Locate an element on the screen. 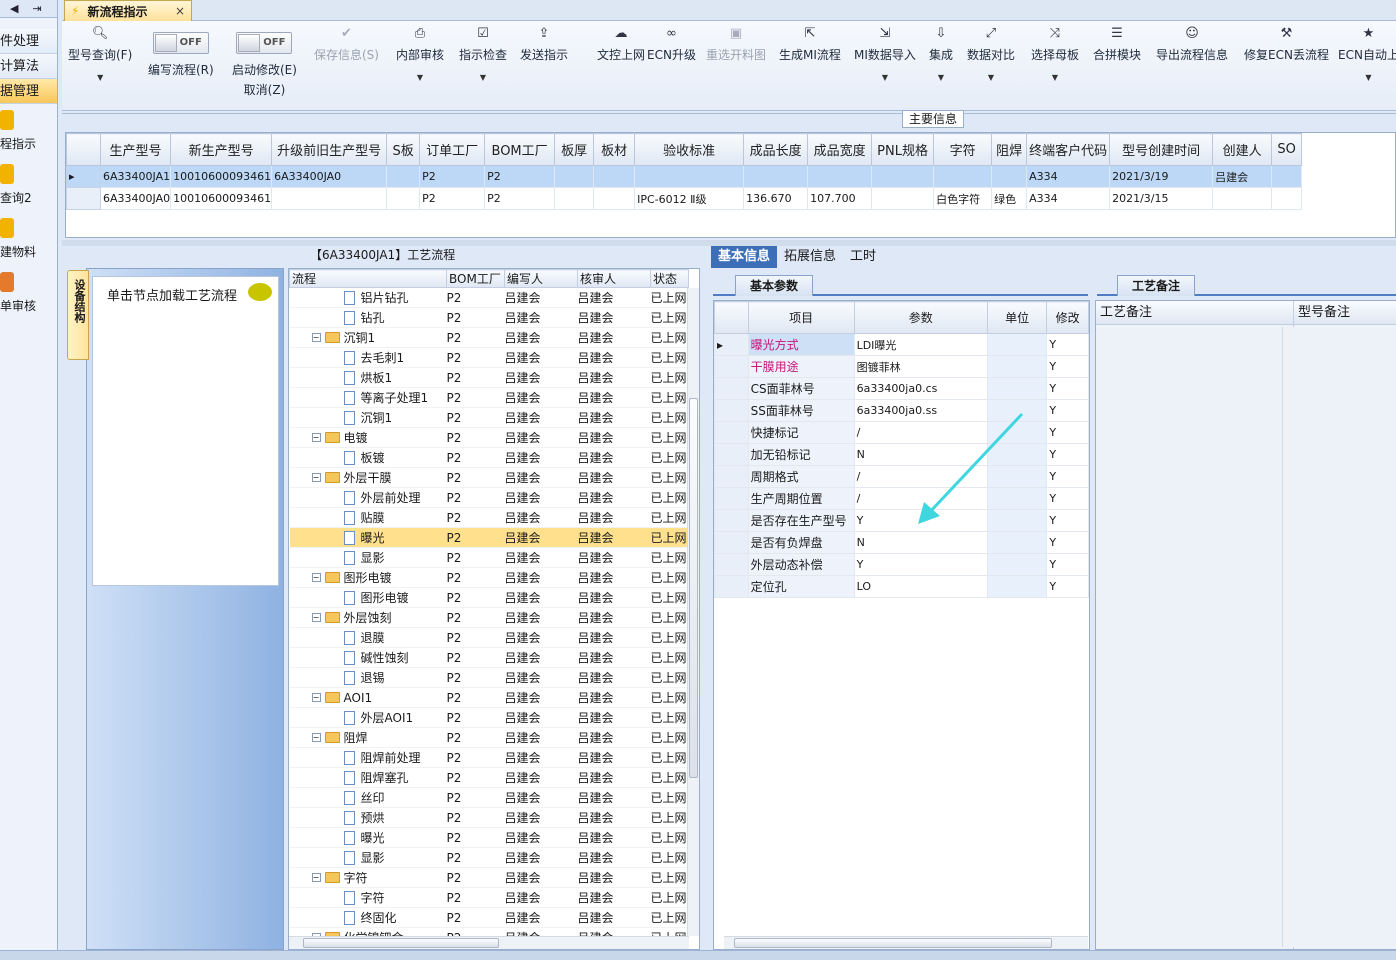 This screenshot has height=960, width=1396. tree-node: 退膜 is located at coordinates (368, 637).